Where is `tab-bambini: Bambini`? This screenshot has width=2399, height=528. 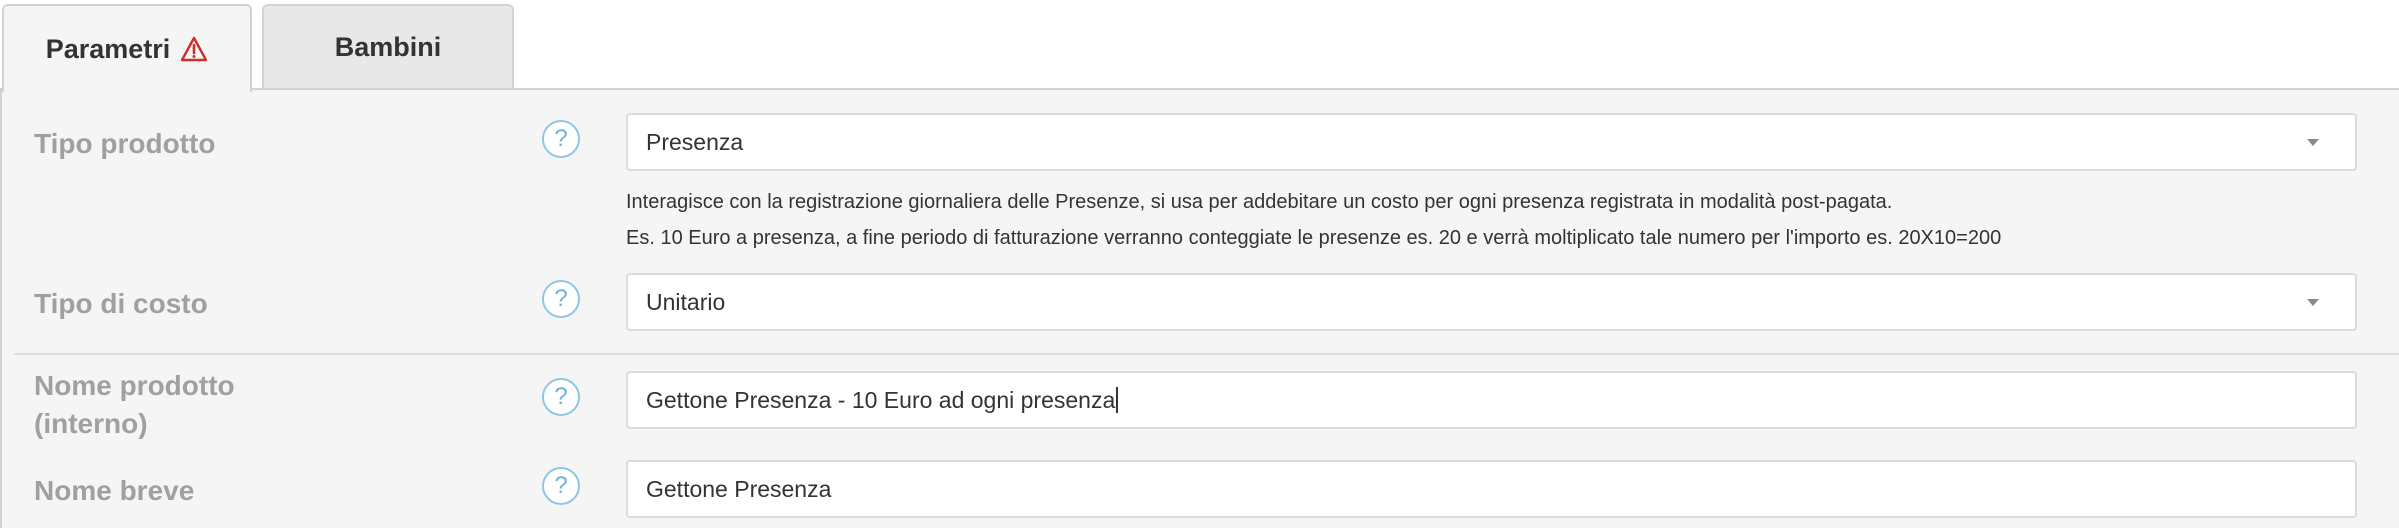 tab-bambini: Bambini is located at coordinates (388, 46).